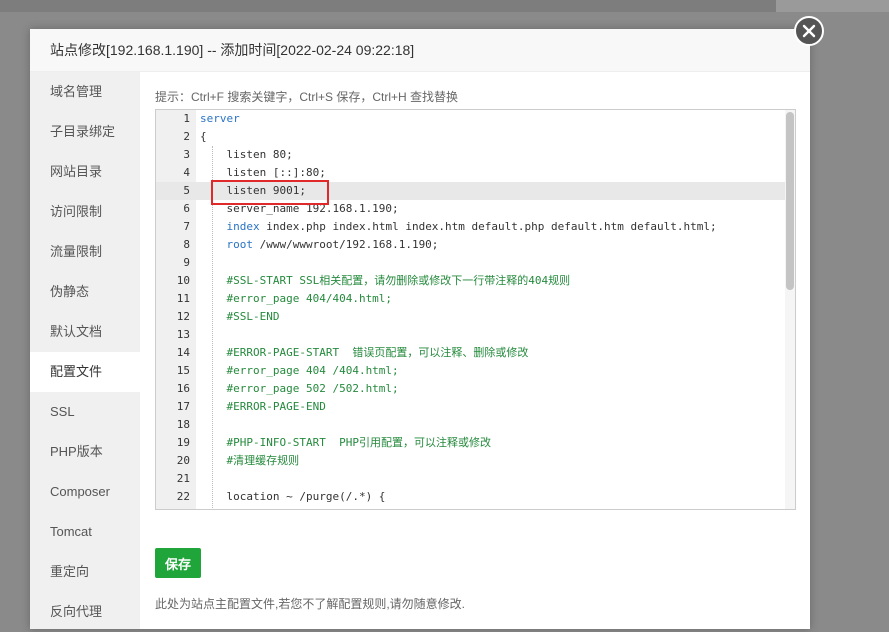  I want to click on code-line: 18, so click(475, 425).